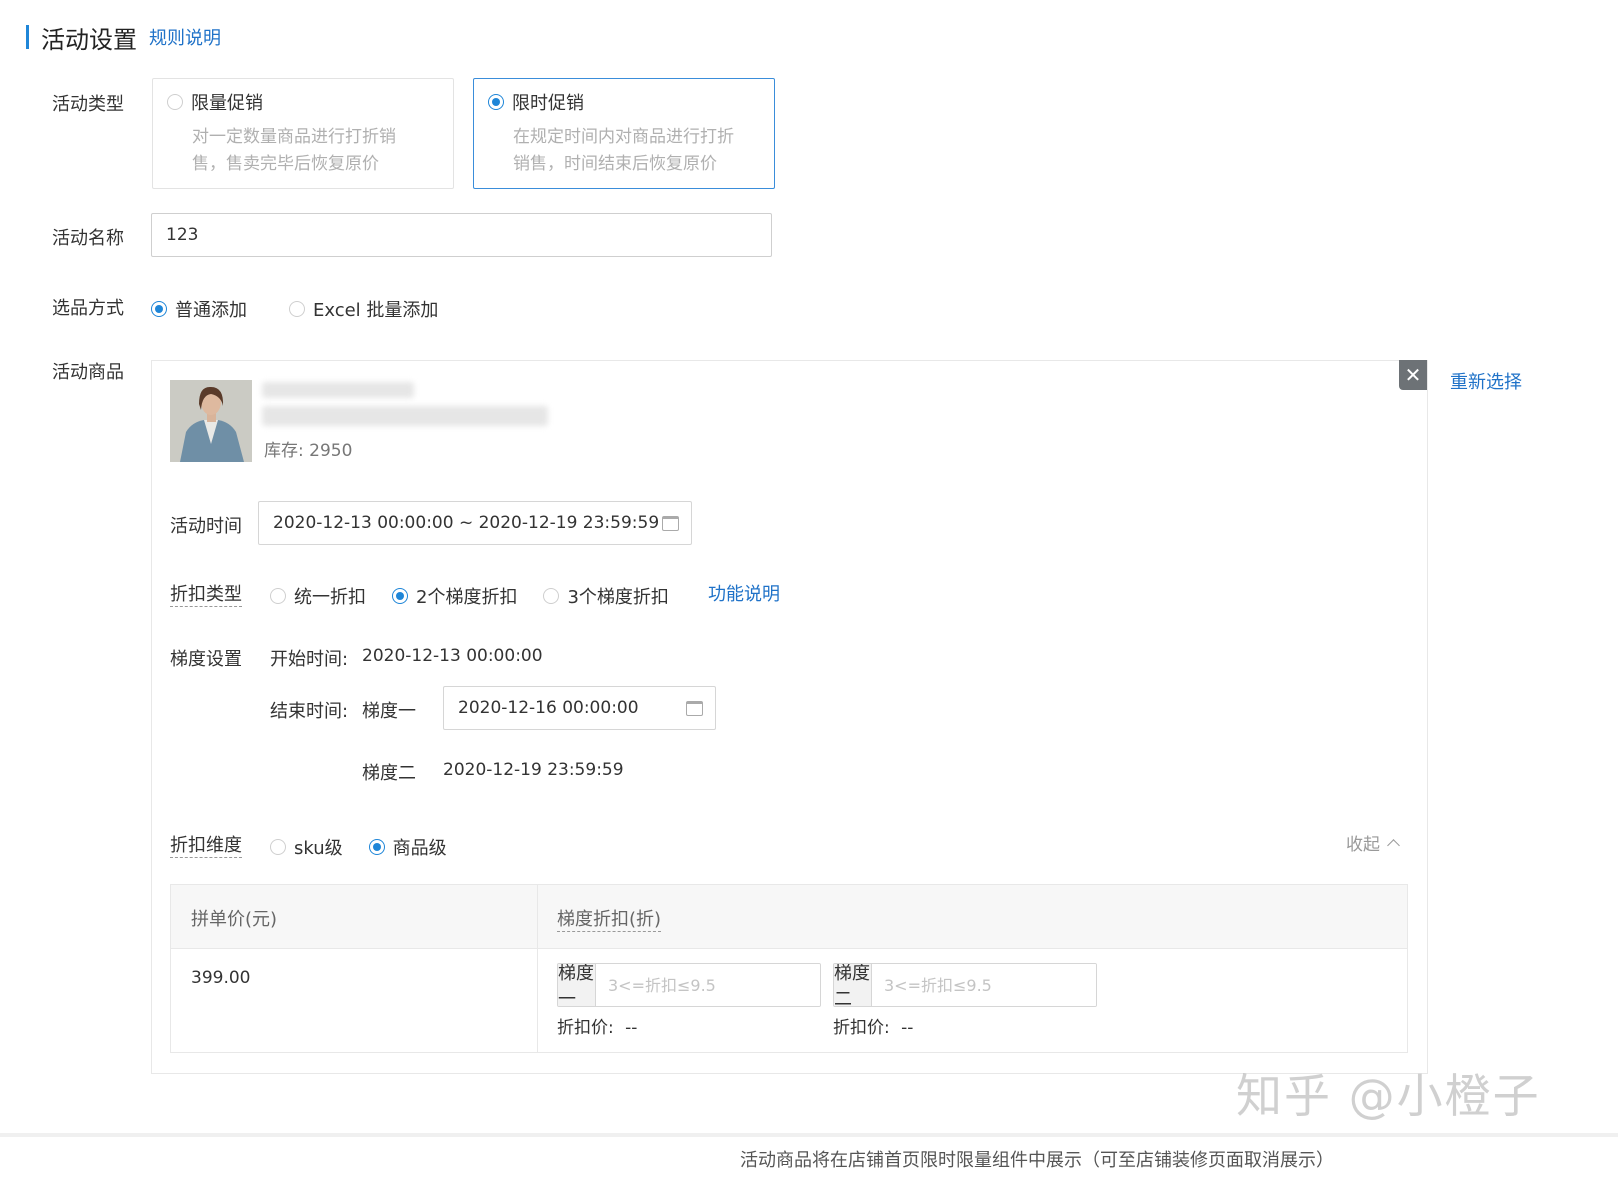 This screenshot has height=1192, width=1618. Describe the element at coordinates (389, 711) in the screenshot. I see `tier-one-label: 梯度一` at that location.